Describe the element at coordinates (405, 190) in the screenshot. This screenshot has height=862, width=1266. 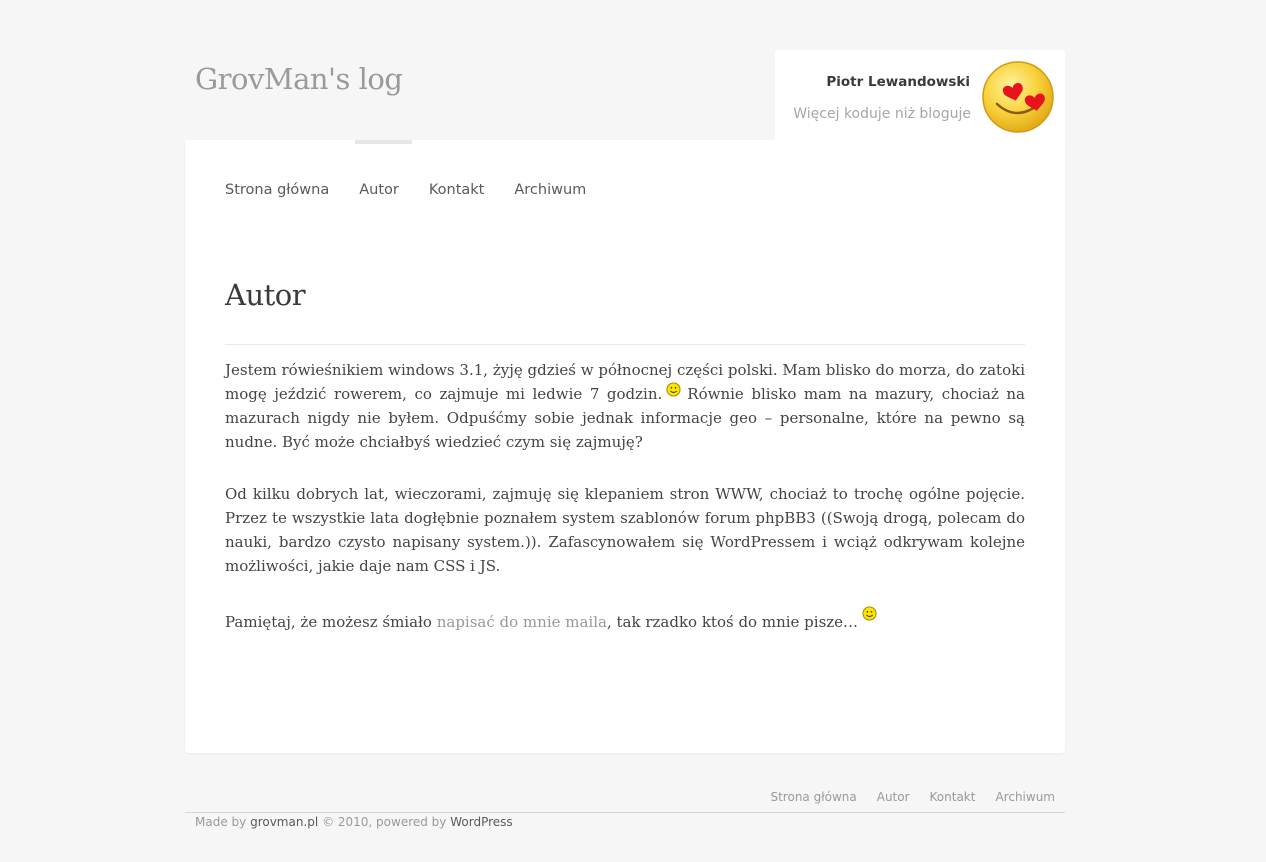
I see `main-nav: Strona główna Autor Kontakt Archiwum` at that location.